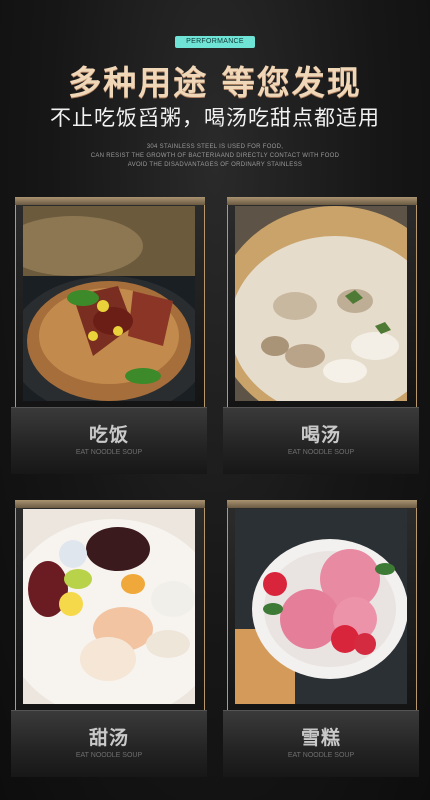 This screenshot has width=430, height=800. Describe the element at coordinates (320, 738) in the screenshot. I see `card-label: 雪糕` at that location.